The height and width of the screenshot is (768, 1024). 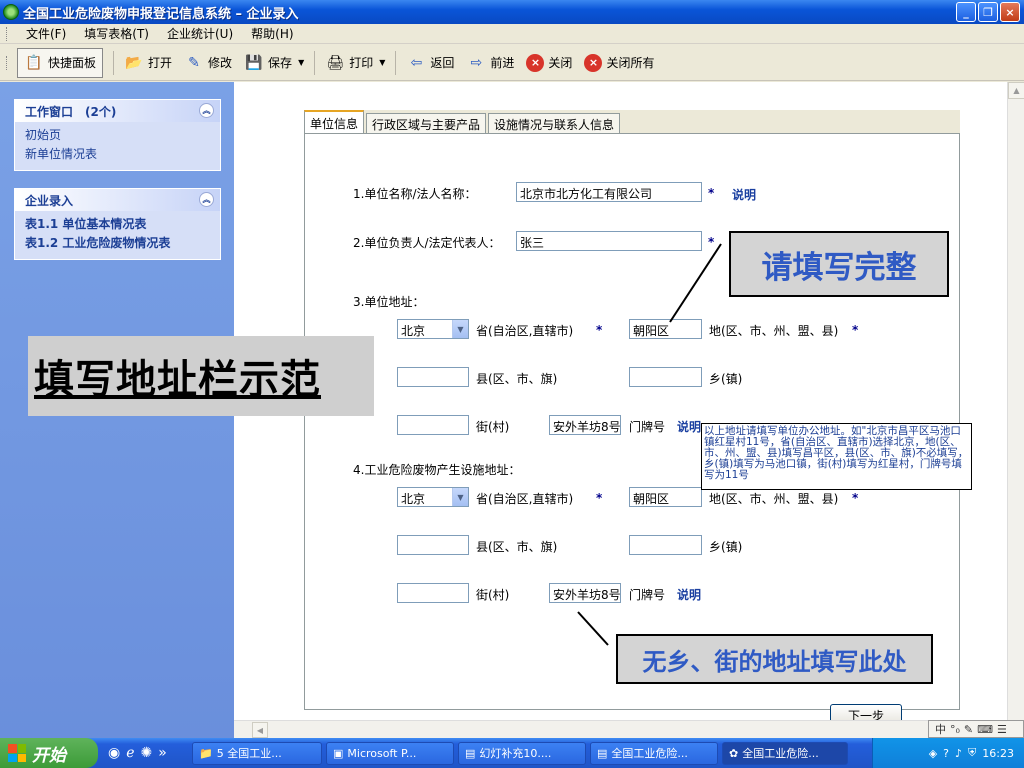 I want to click on open-button: 📂 打开, so click(x=148, y=63).